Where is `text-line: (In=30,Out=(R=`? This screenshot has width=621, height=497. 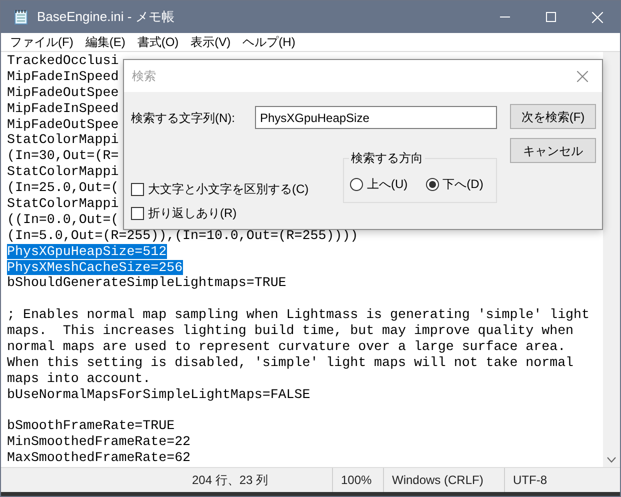
text-line: (In=30,Out=(R= is located at coordinates (63, 156).